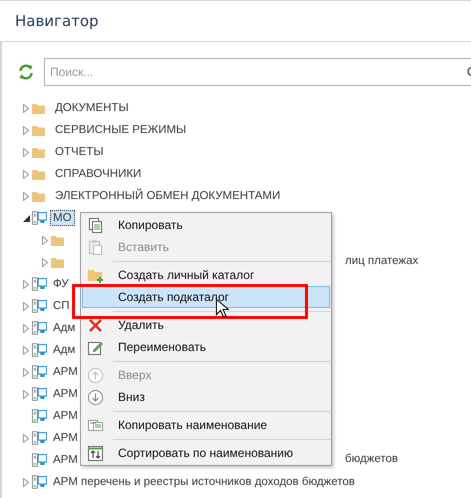 The image size is (471, 498). I want to click on tree-item: СПРАВОЧНИКИ, so click(98, 174).